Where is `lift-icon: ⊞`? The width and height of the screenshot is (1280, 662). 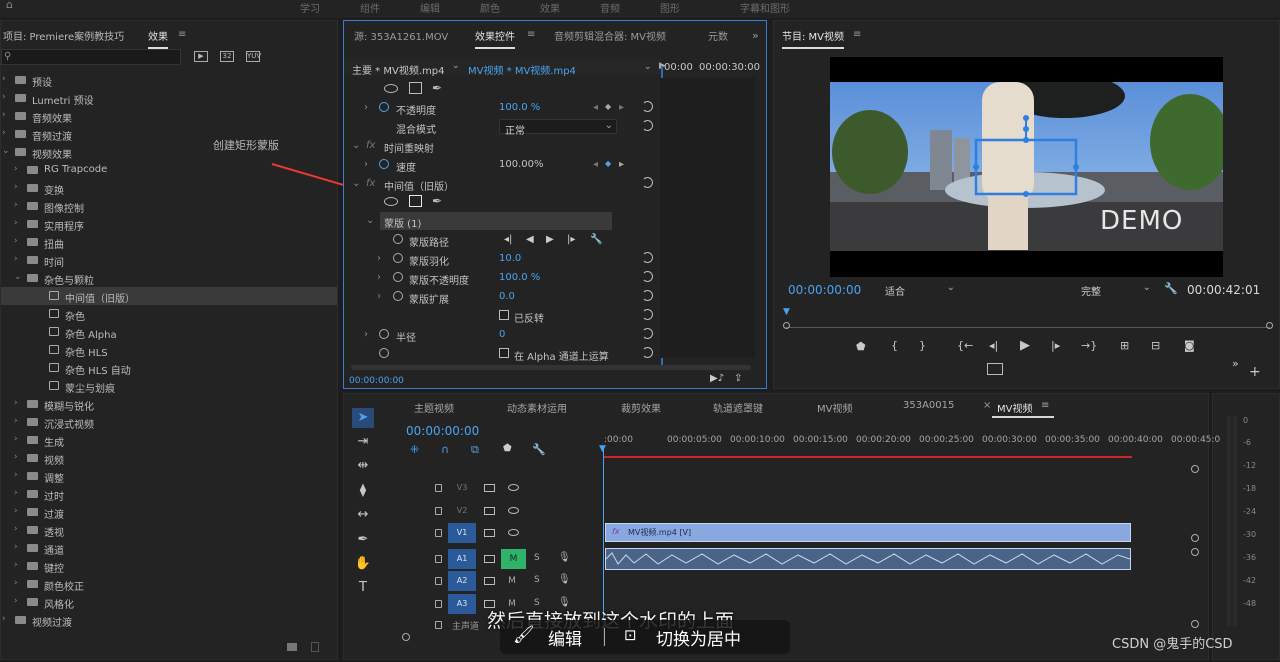
lift-icon: ⊞ is located at coordinates (1124, 345).